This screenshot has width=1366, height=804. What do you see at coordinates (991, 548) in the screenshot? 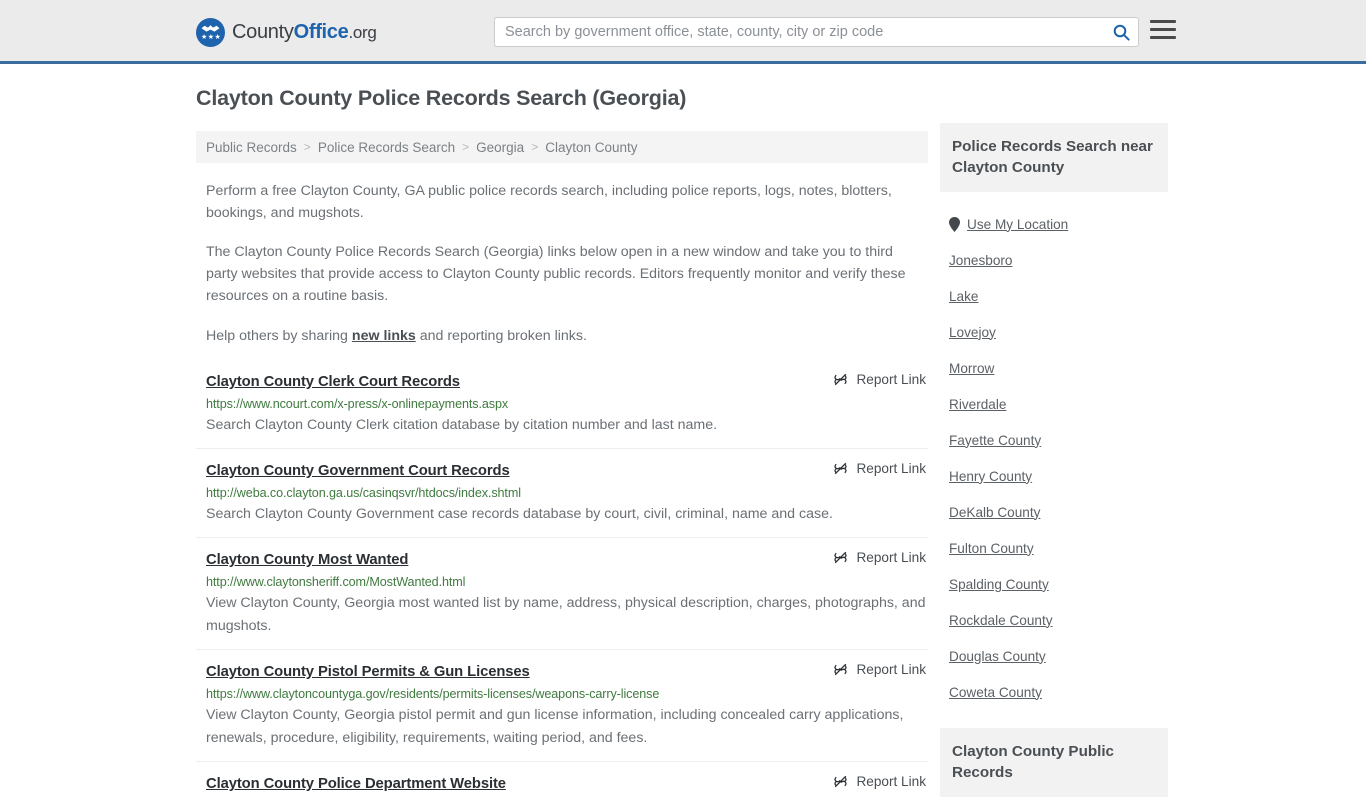
I see `sidebar-link-label: Fulton County` at bounding box center [991, 548].